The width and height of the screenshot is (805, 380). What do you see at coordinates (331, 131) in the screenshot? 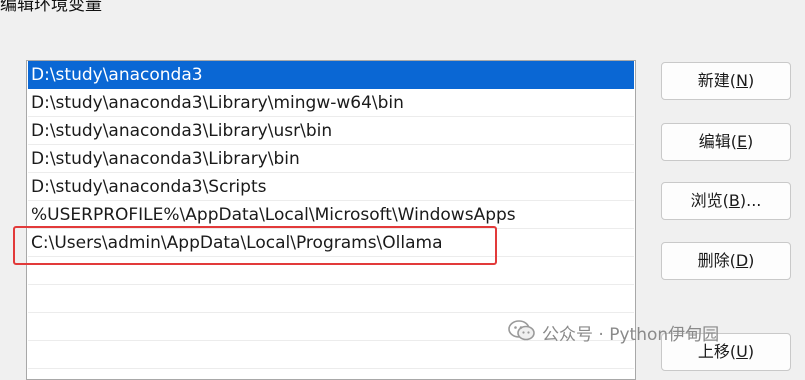
I see `path-row: D:\study\anaconda3\Library\usr\bin` at bounding box center [331, 131].